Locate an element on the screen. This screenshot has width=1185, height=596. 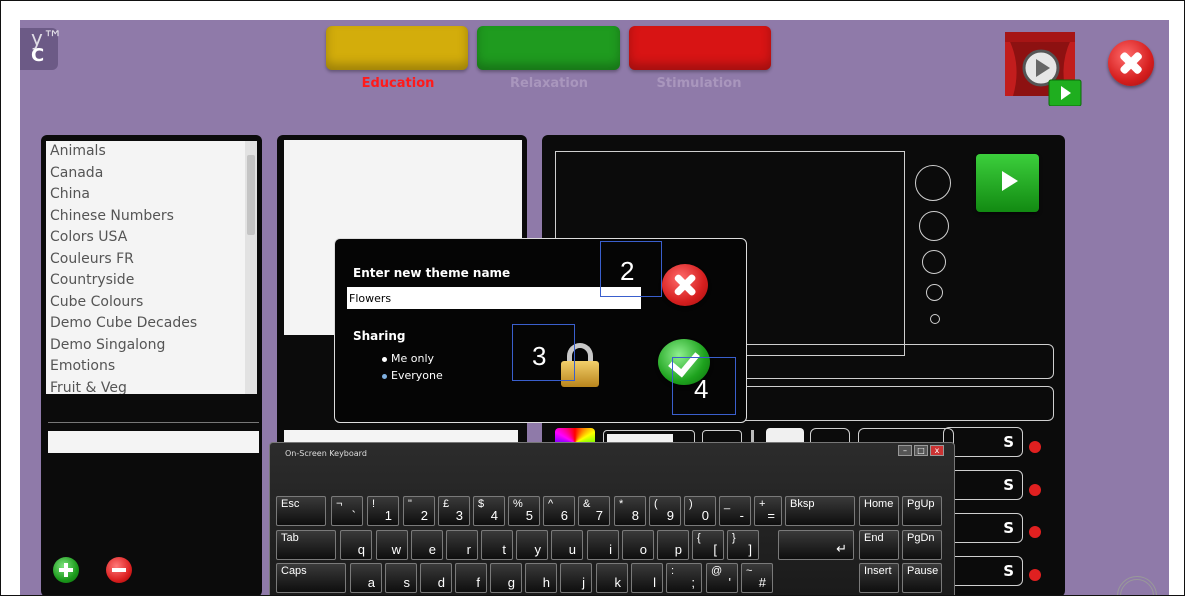
stimulation-label: Stimulation is located at coordinates (699, 83).